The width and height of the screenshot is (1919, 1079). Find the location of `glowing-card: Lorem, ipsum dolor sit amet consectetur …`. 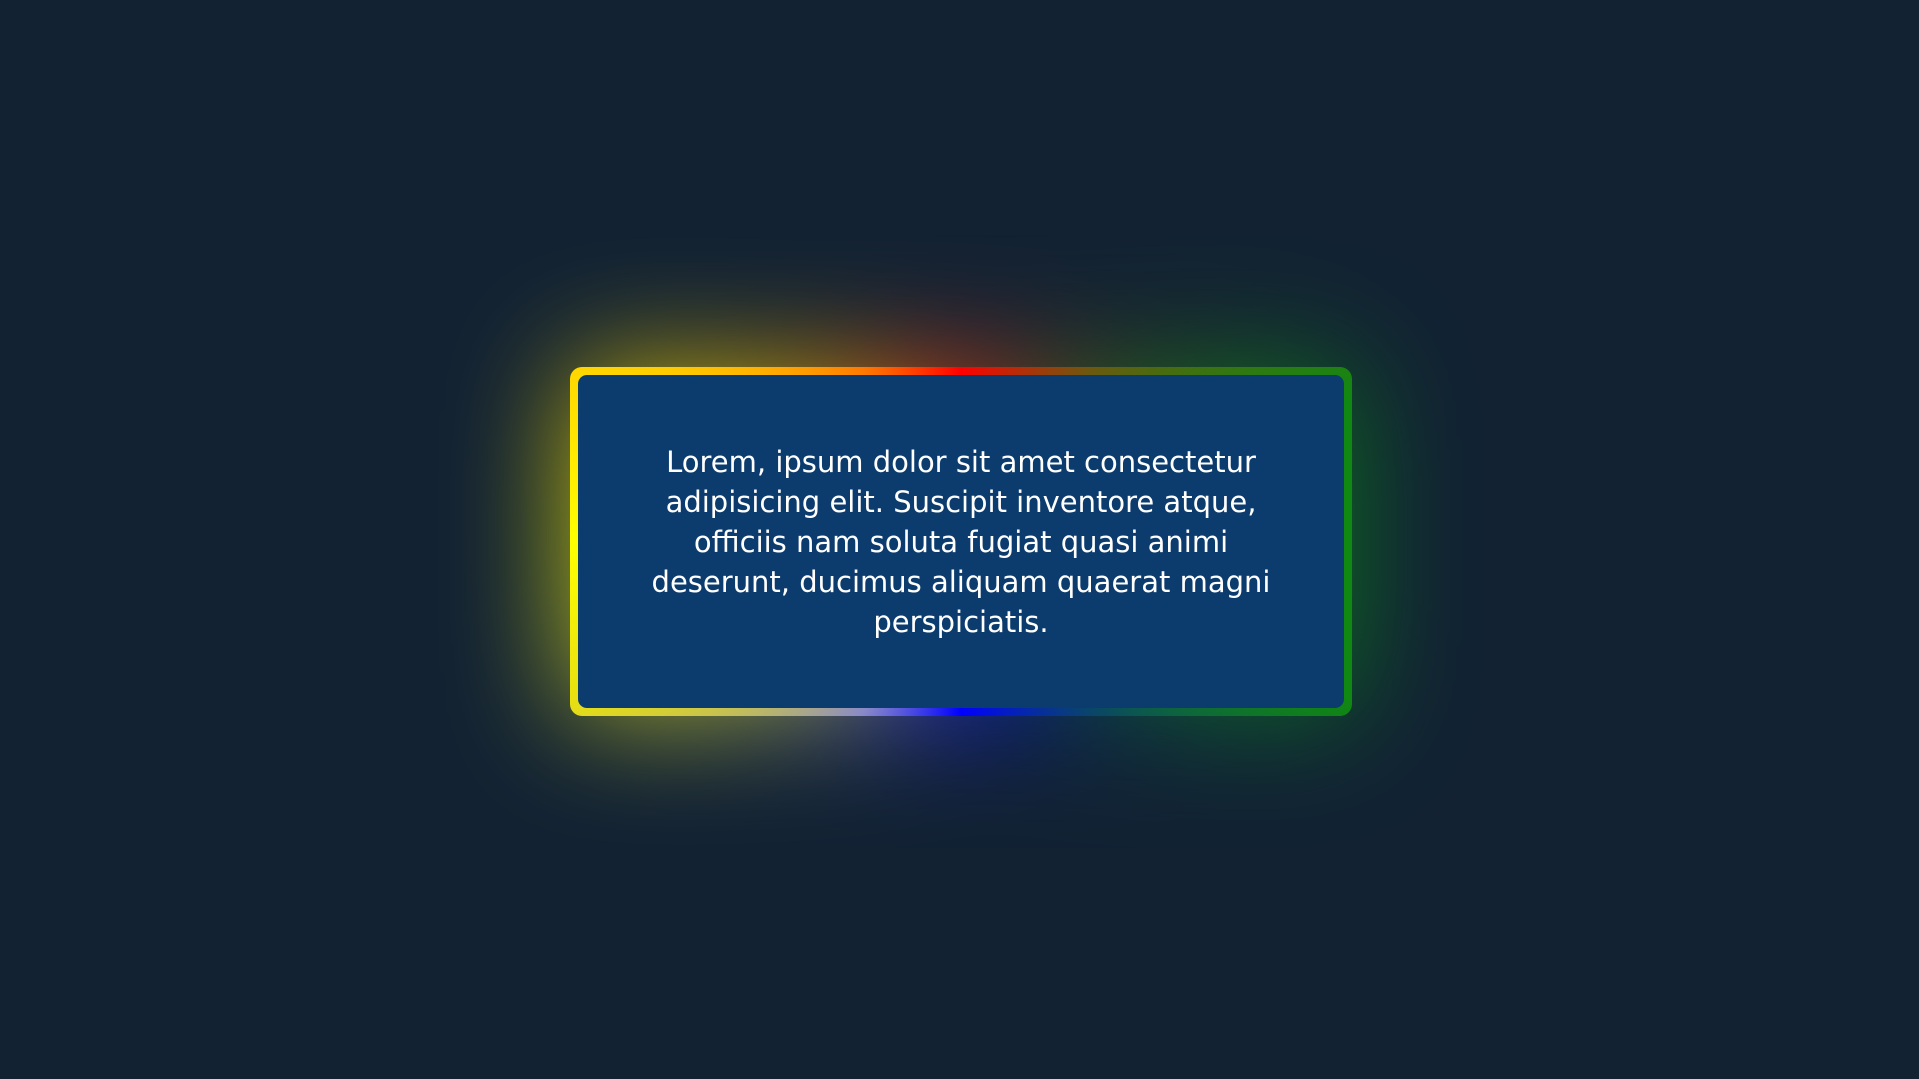

glowing-card: Lorem, ipsum dolor sit amet consectetur … is located at coordinates (961, 541).